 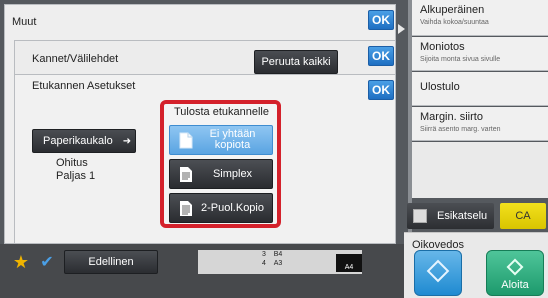 What do you see at coordinates (76, 176) in the screenshot?
I see `paper-type-text: Paljas 1` at bounding box center [76, 176].